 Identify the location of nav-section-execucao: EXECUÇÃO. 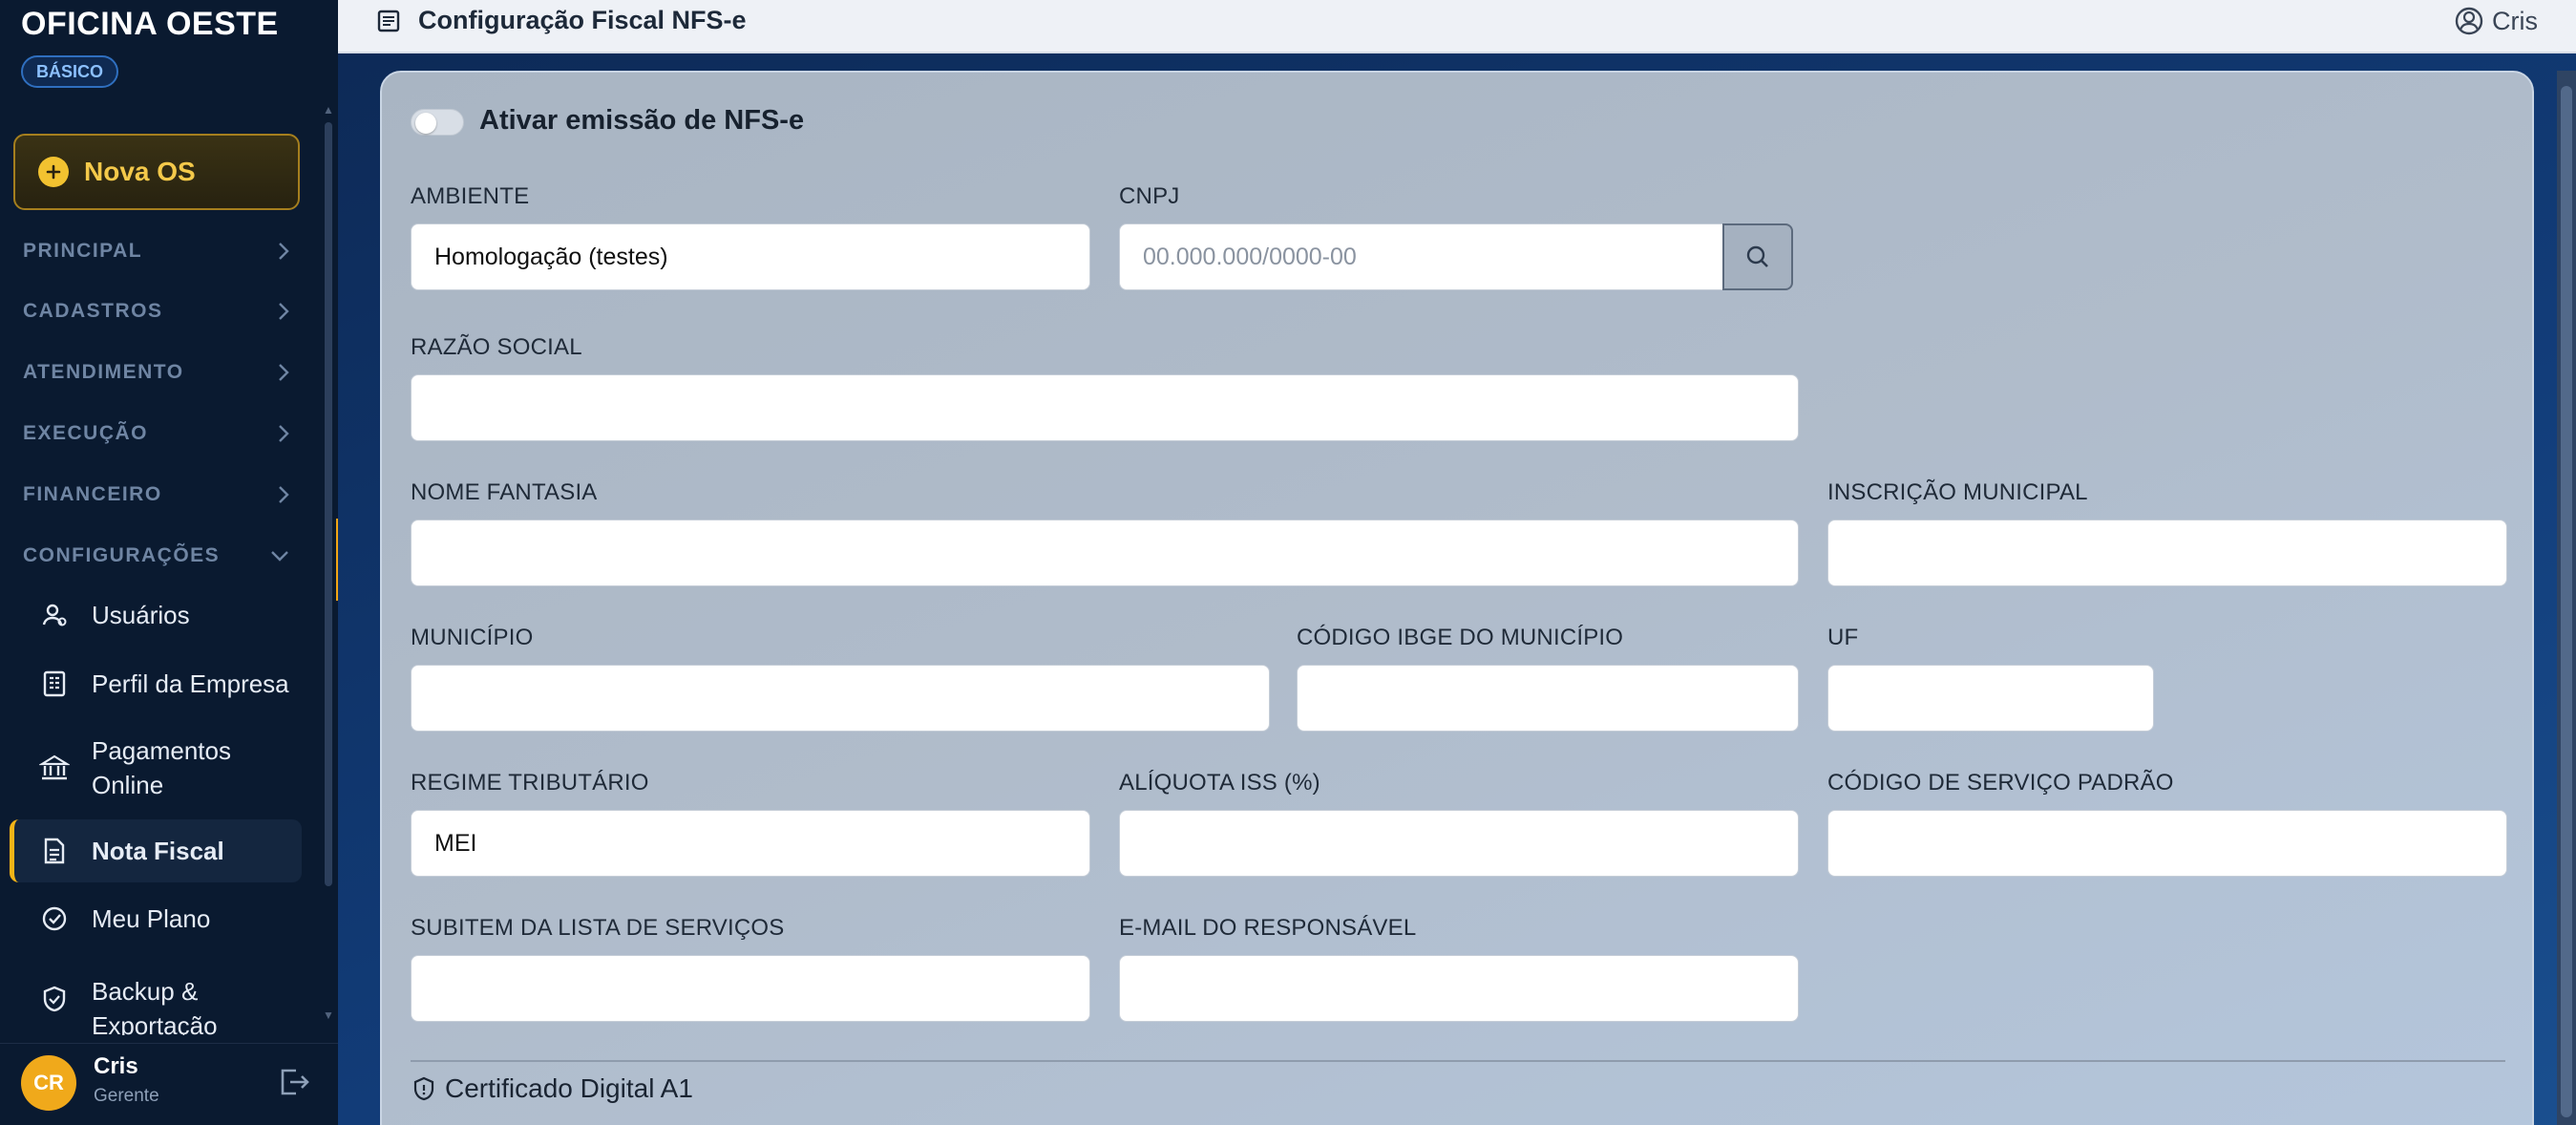
(156, 433).